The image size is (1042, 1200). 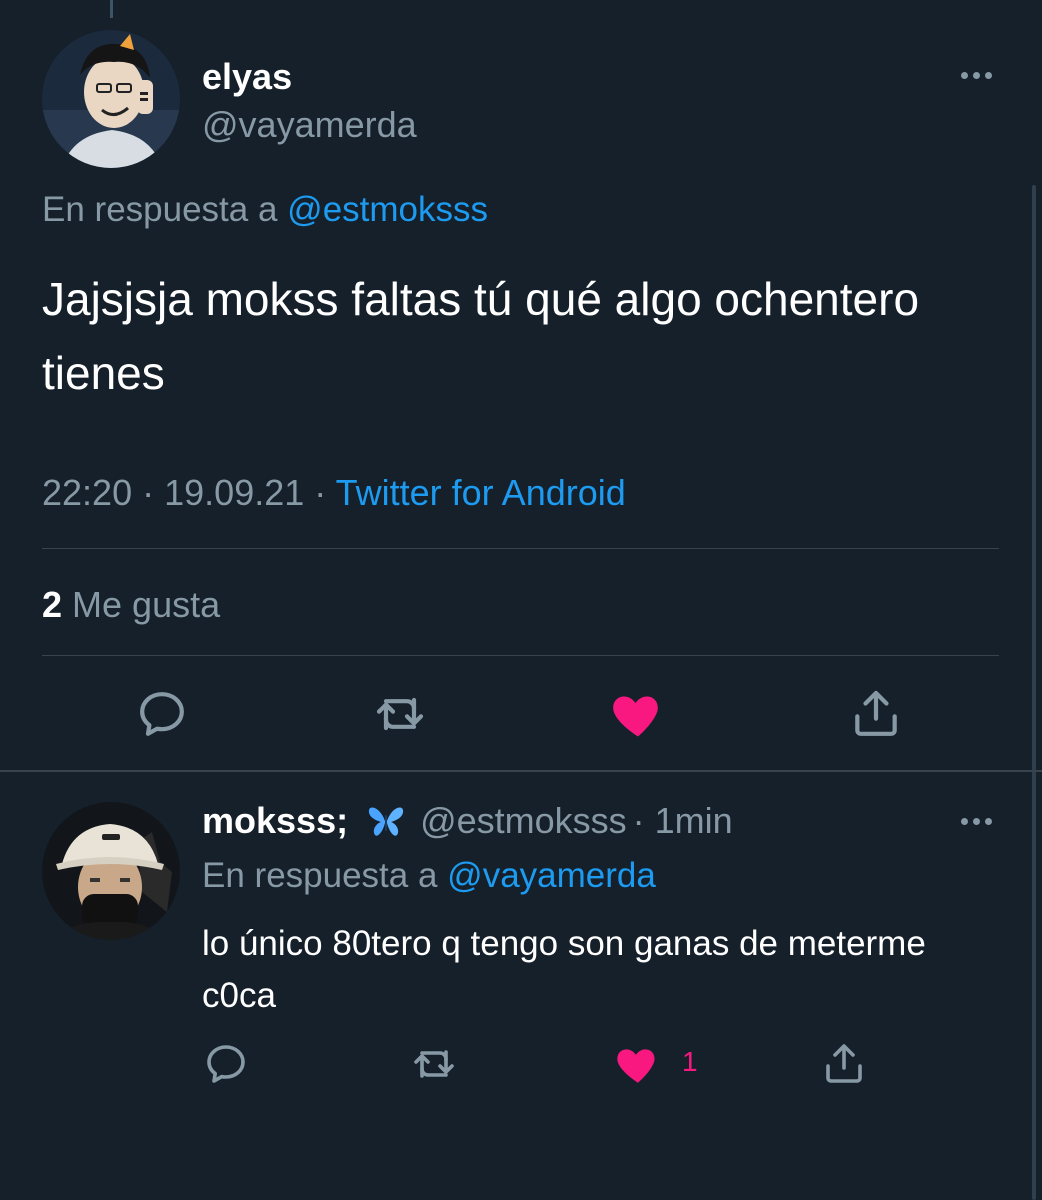 What do you see at coordinates (234, 492) in the screenshot?
I see `tweet-date: 19.09.21` at bounding box center [234, 492].